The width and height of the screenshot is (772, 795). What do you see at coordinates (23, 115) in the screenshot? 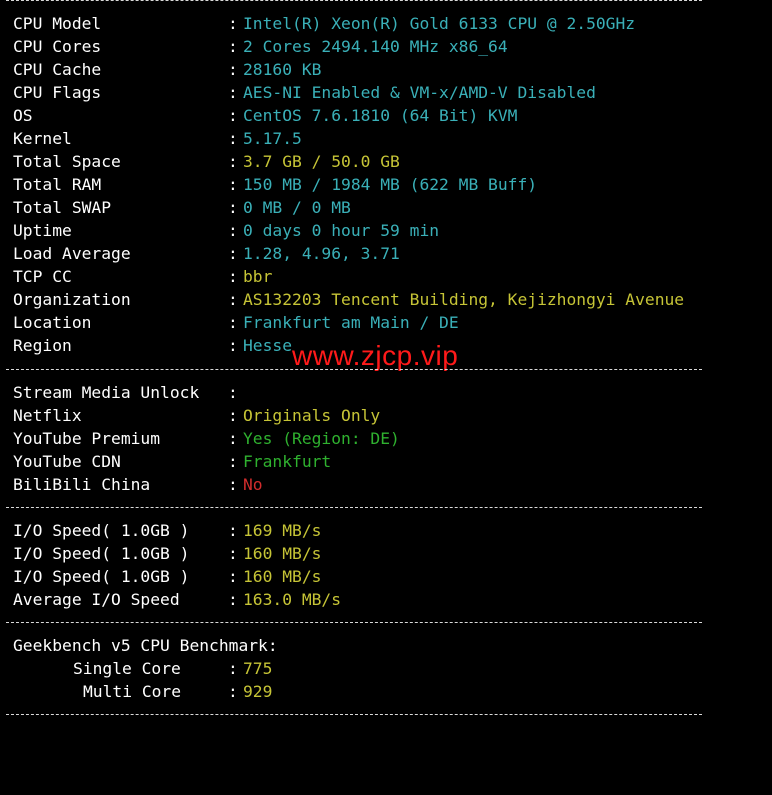
I see `row-label: OS` at bounding box center [23, 115].